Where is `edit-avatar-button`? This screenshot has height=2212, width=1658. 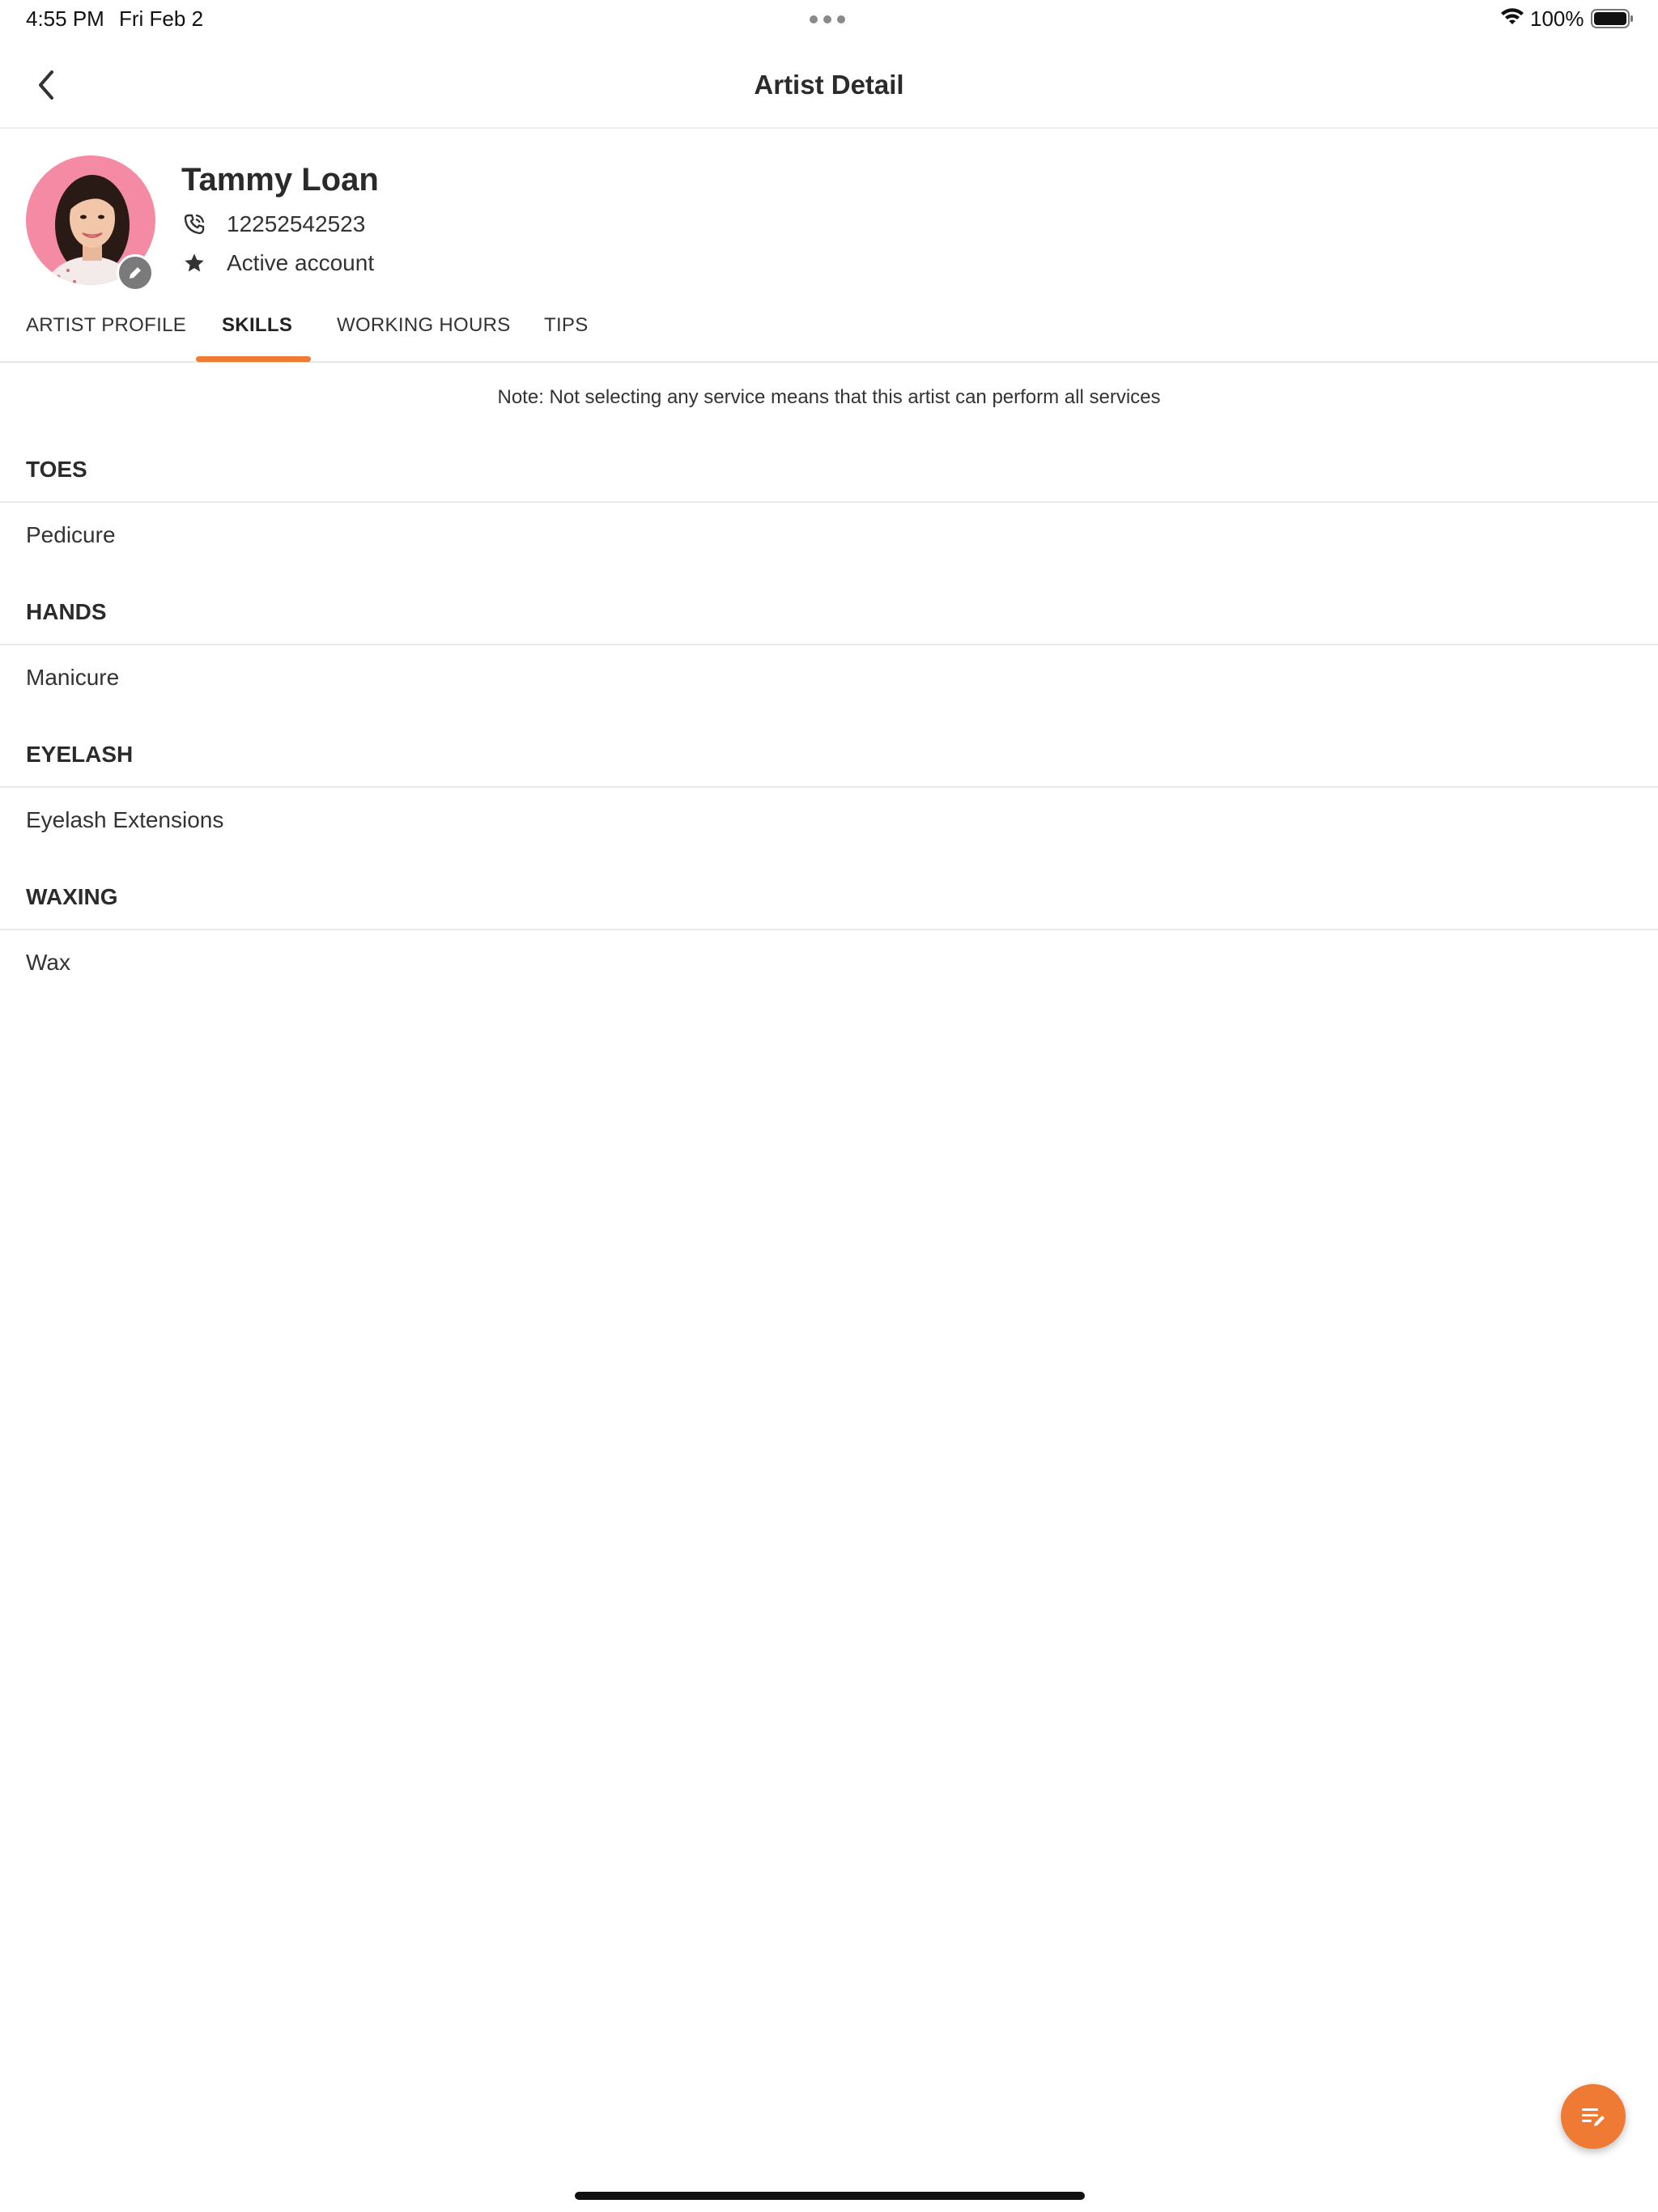
edit-avatar-button is located at coordinates (135, 272).